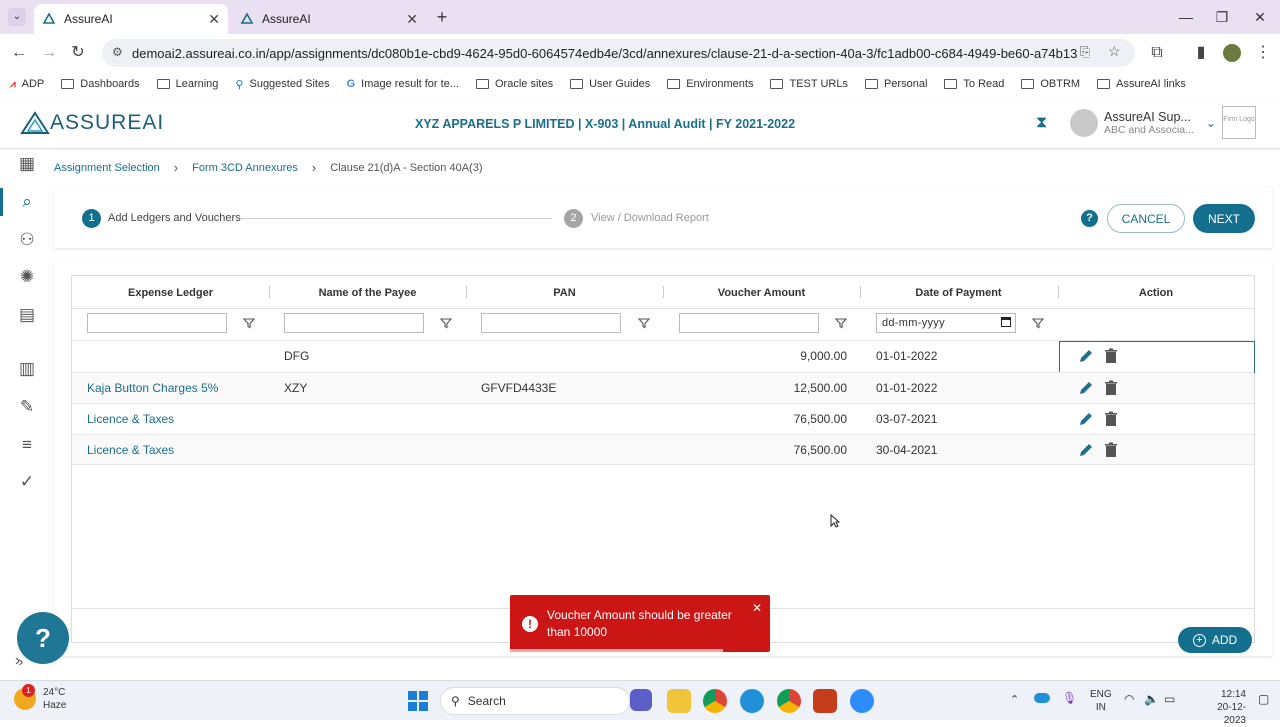 This screenshot has width=1280, height=727. I want to click on add-button: + ADD, so click(1215, 640).